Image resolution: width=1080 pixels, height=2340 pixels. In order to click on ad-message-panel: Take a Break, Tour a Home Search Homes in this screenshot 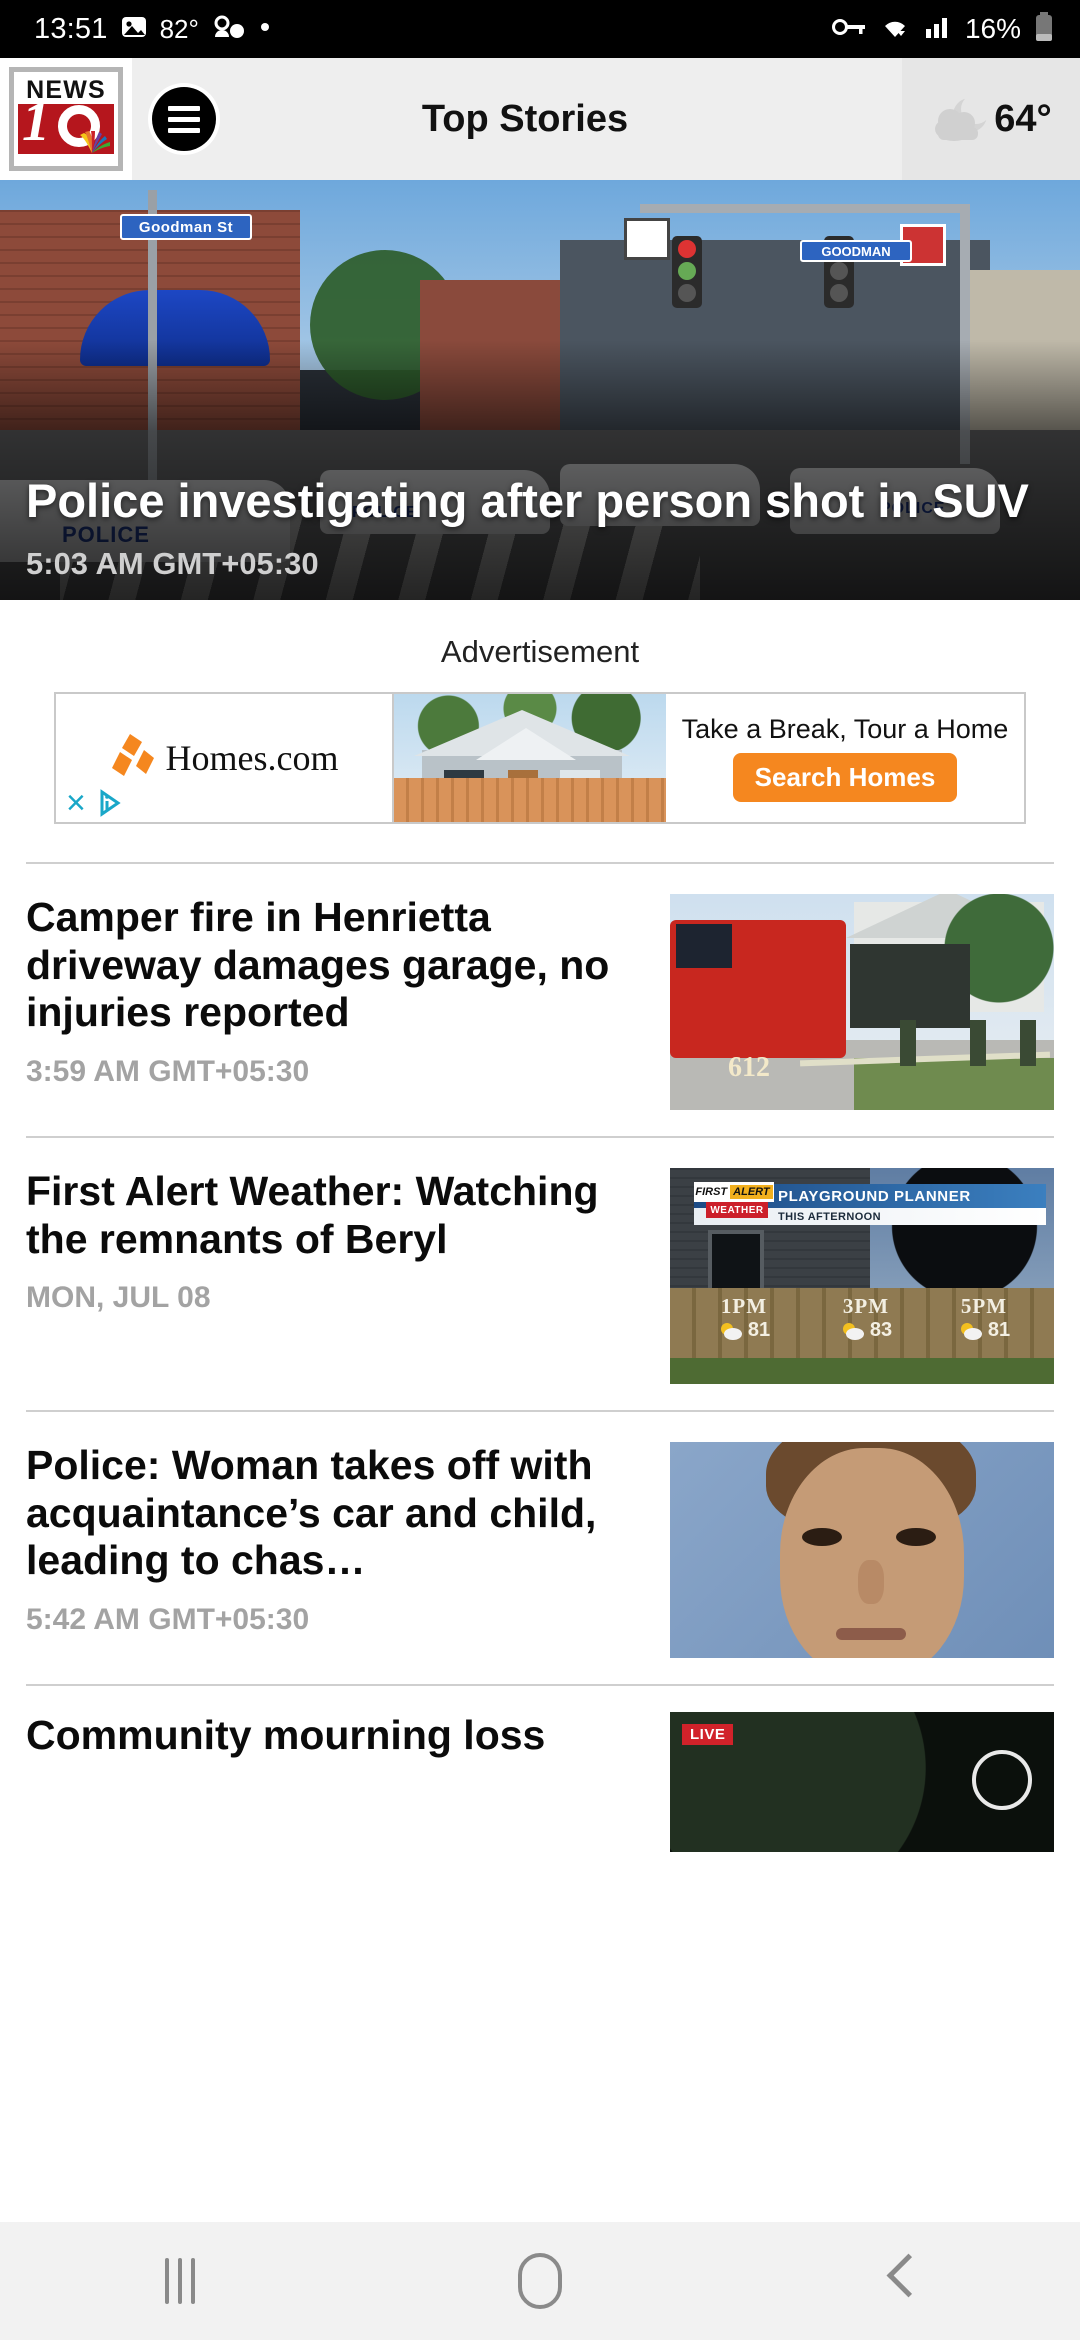, I will do `click(845, 758)`.